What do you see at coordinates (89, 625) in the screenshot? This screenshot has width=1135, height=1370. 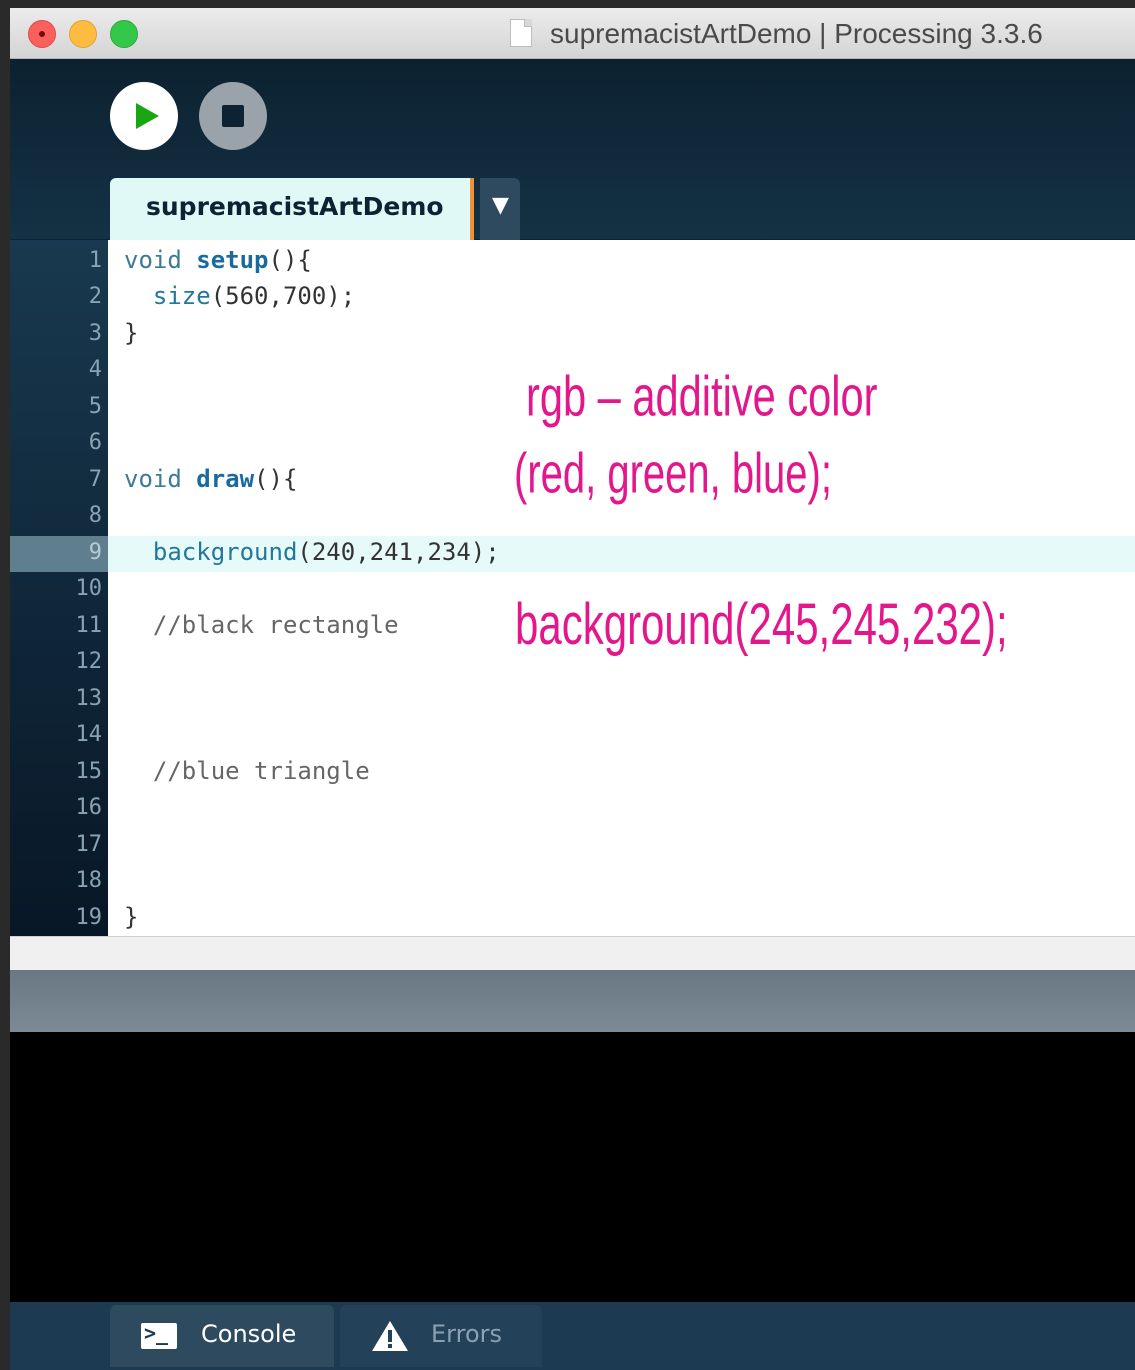 I see `line-number: 11` at bounding box center [89, 625].